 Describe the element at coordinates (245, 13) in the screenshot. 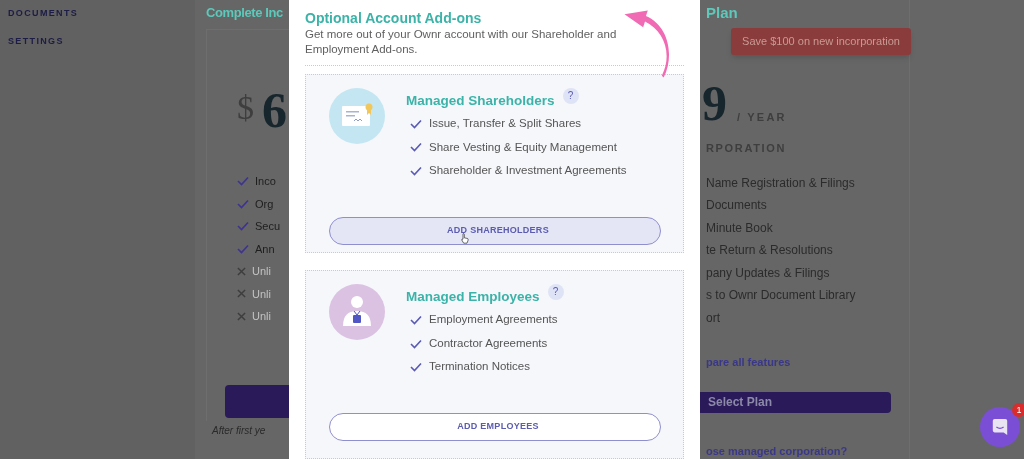

I see `plan-title: Complete Inc` at that location.